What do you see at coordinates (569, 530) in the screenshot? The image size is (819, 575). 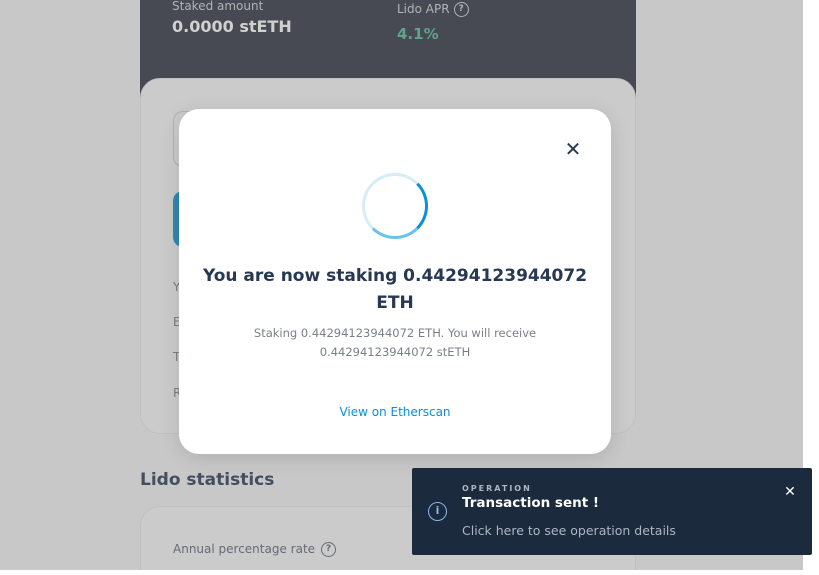 I see `toast-description-link: Click here to see operation details` at bounding box center [569, 530].